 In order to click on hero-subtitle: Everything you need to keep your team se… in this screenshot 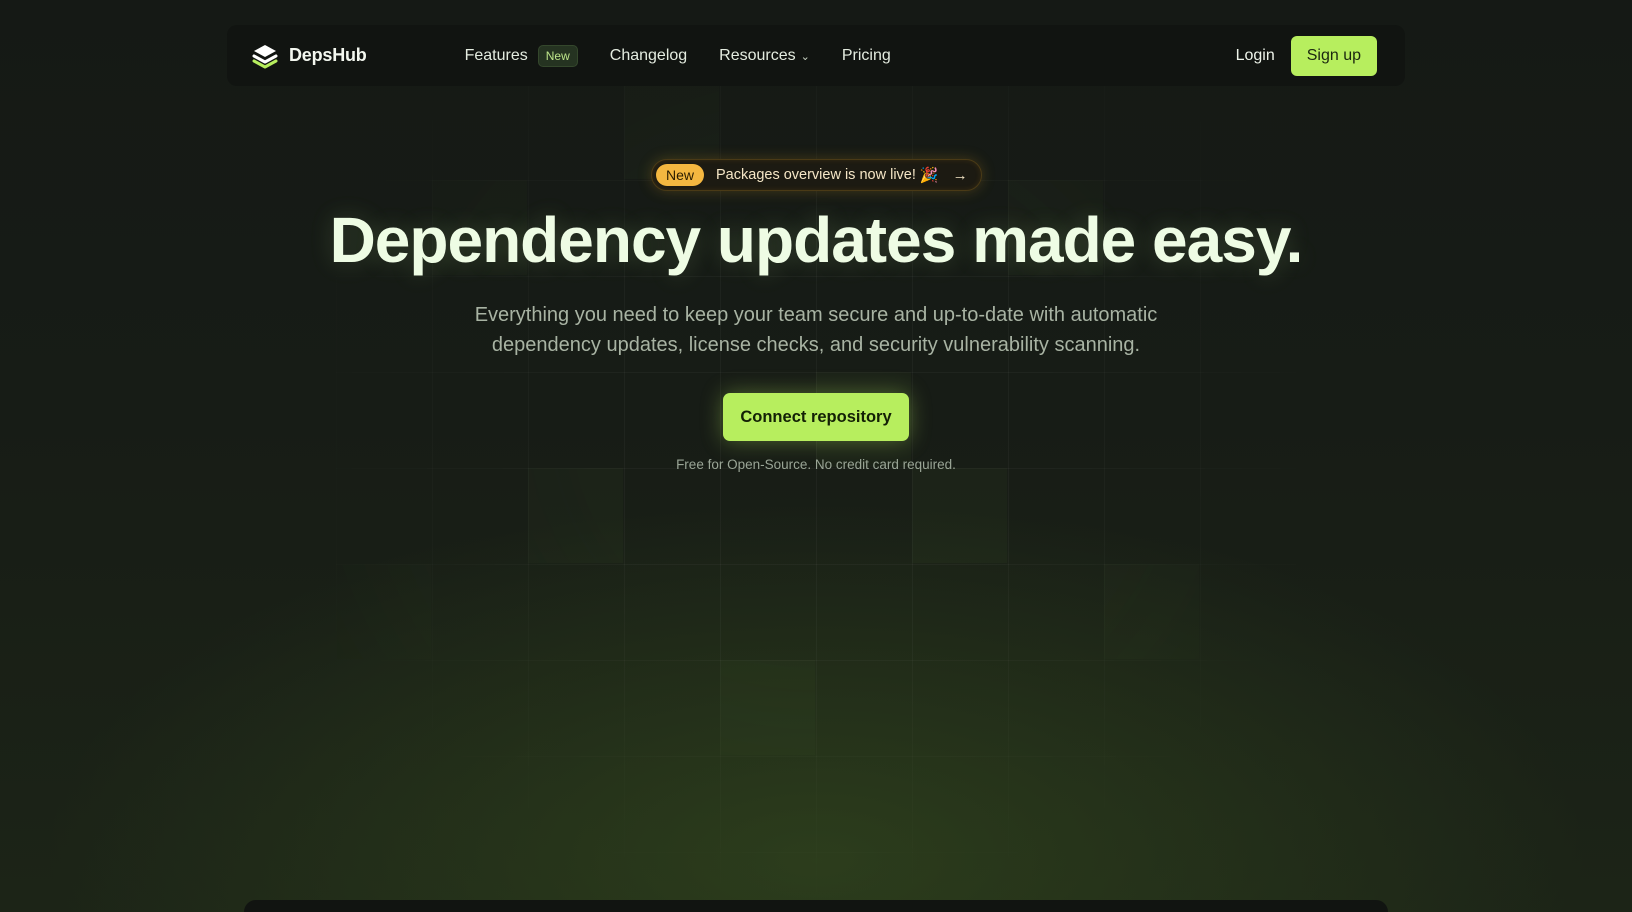, I will do `click(816, 330)`.